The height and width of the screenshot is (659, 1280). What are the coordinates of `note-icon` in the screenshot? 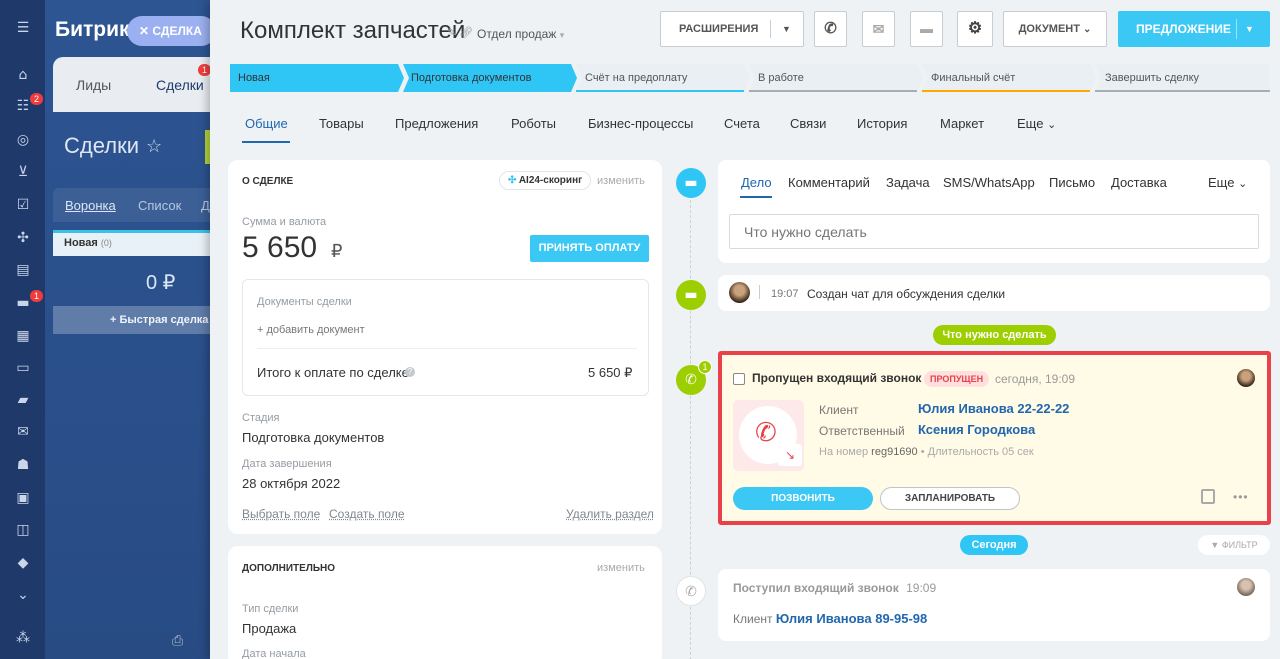 It's located at (1208, 496).